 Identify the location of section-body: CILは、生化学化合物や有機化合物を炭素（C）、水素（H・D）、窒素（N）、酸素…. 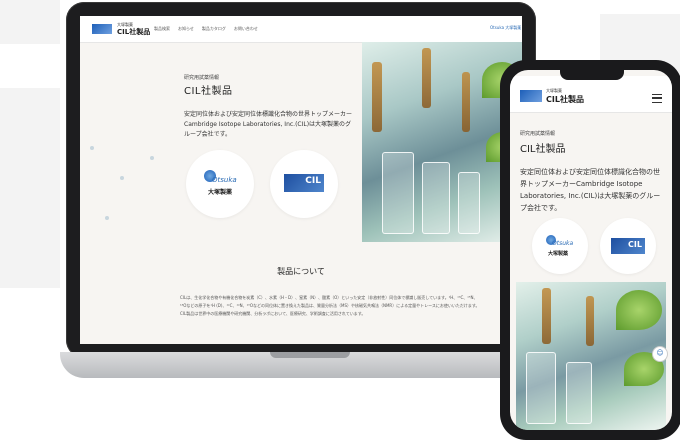
(330, 305).